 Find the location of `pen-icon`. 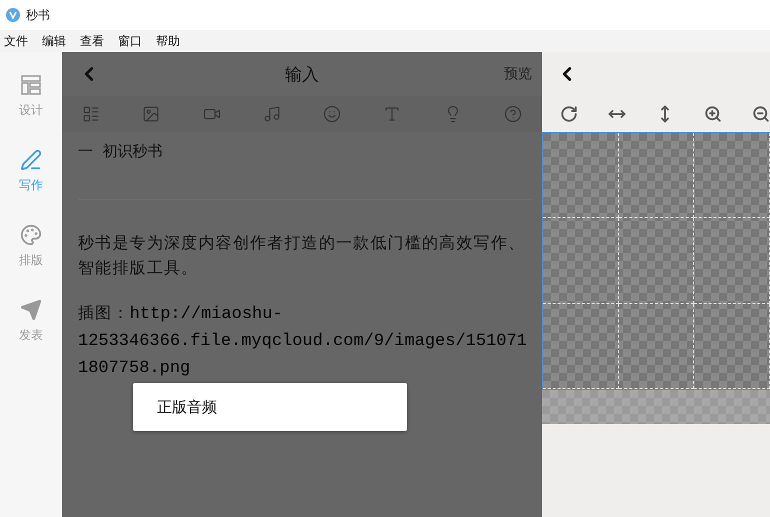

pen-icon is located at coordinates (31, 160).